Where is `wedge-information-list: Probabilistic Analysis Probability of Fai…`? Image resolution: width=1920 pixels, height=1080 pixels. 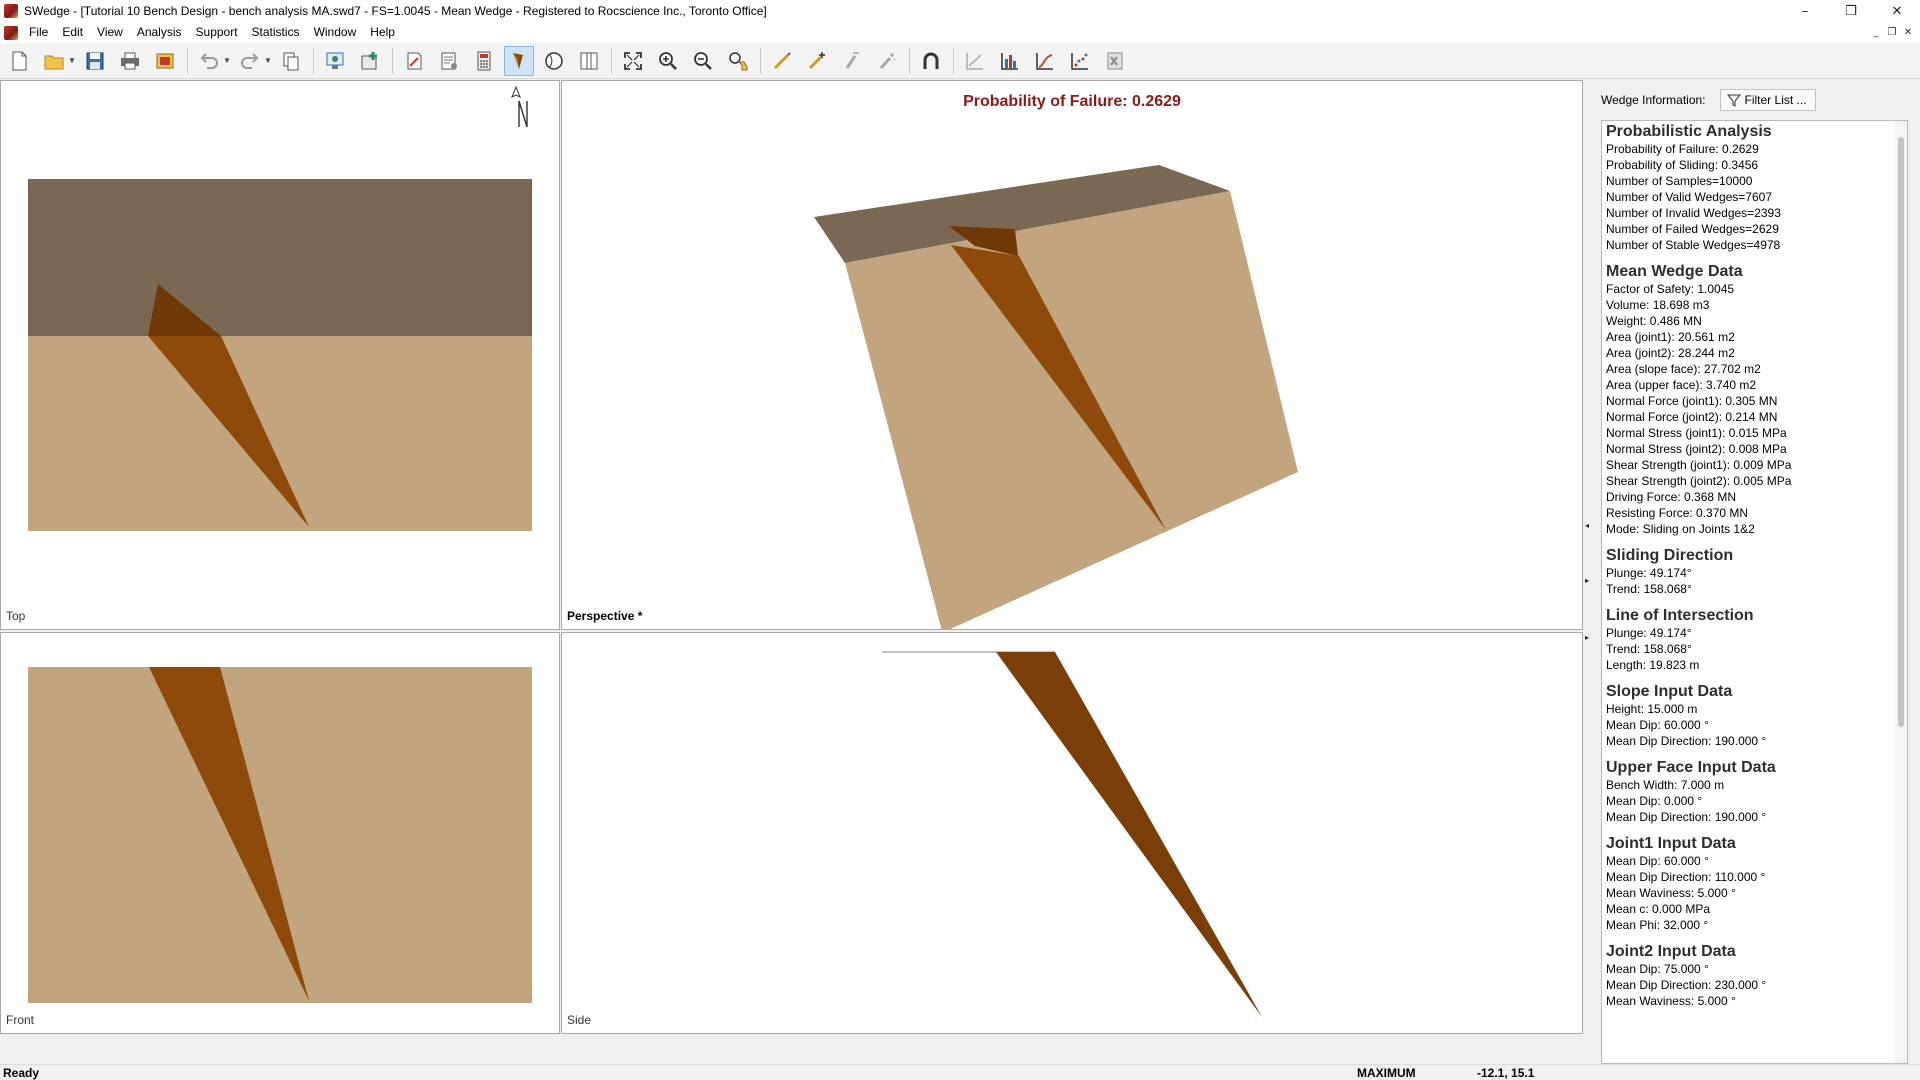 wedge-information-list: Probabilistic Analysis Probability of Fai… is located at coordinates (1754, 592).